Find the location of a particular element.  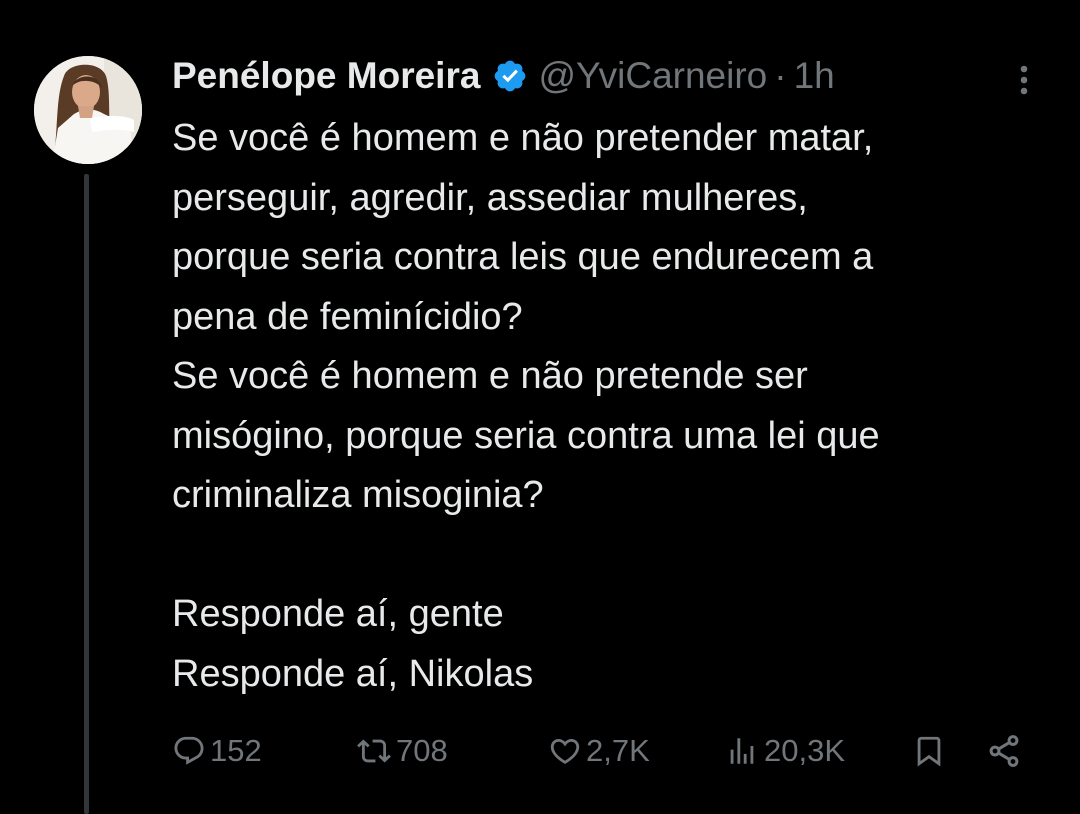

views-button: 20,3K is located at coordinates (784, 751).